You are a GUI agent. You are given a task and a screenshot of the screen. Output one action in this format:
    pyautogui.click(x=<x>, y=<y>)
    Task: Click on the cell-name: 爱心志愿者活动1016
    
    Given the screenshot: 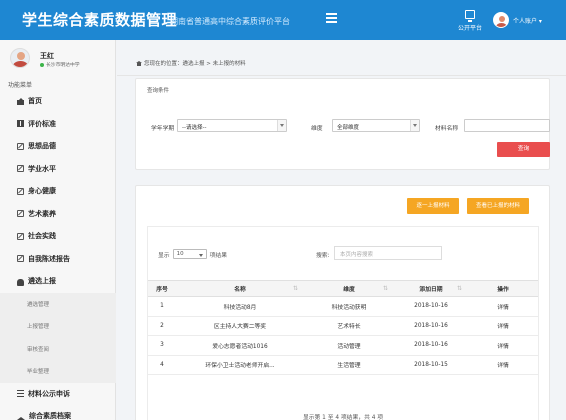 What is the action you would take?
    pyautogui.click(x=240, y=345)
    